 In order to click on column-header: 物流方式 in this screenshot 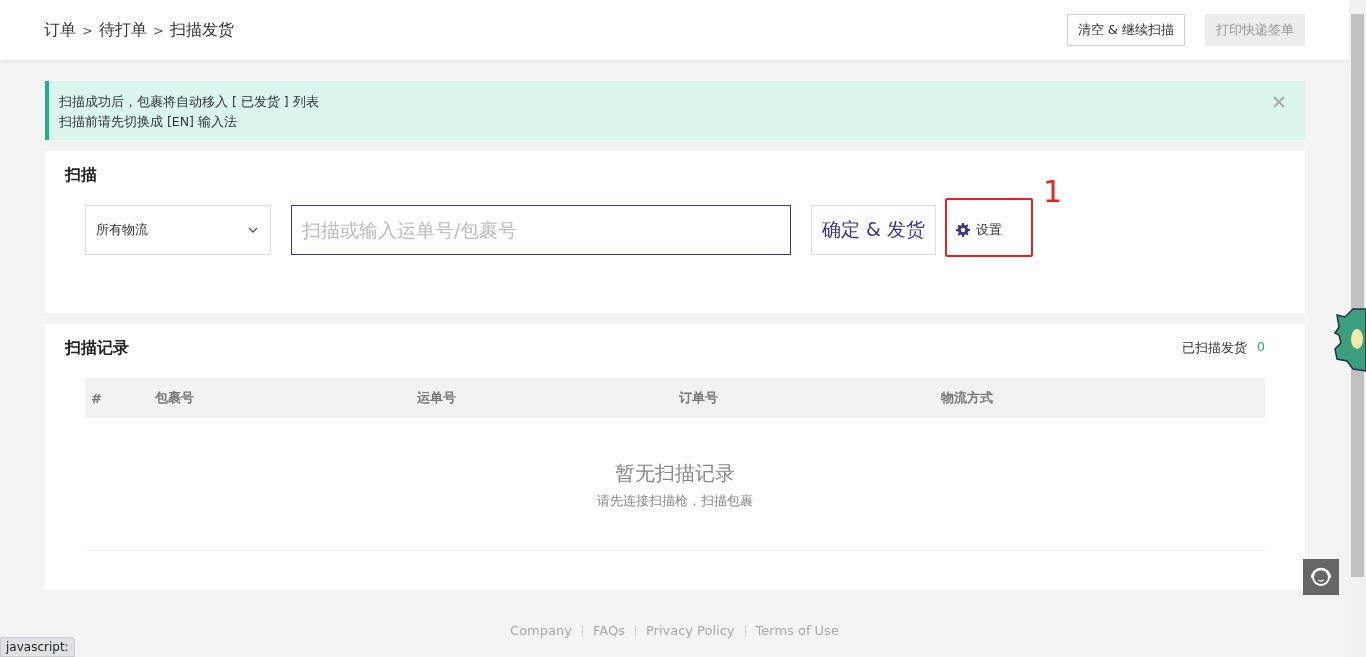, I will do `click(967, 398)`.